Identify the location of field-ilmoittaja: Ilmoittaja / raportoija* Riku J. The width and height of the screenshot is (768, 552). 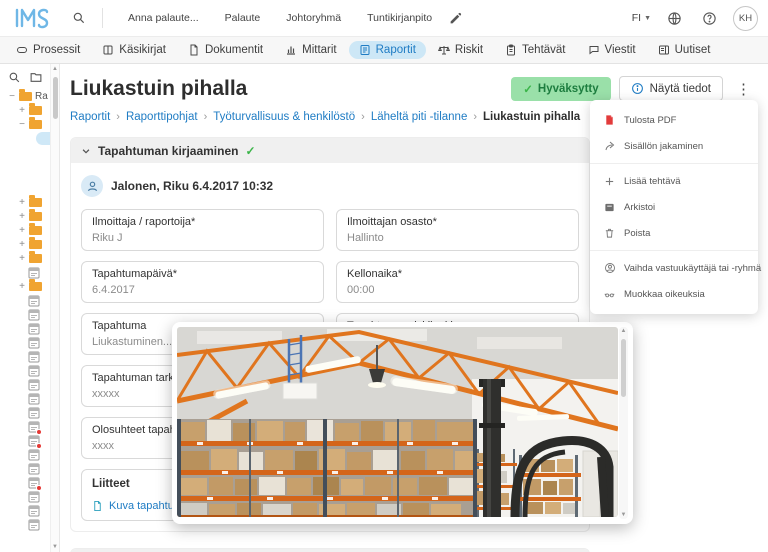
(202, 230).